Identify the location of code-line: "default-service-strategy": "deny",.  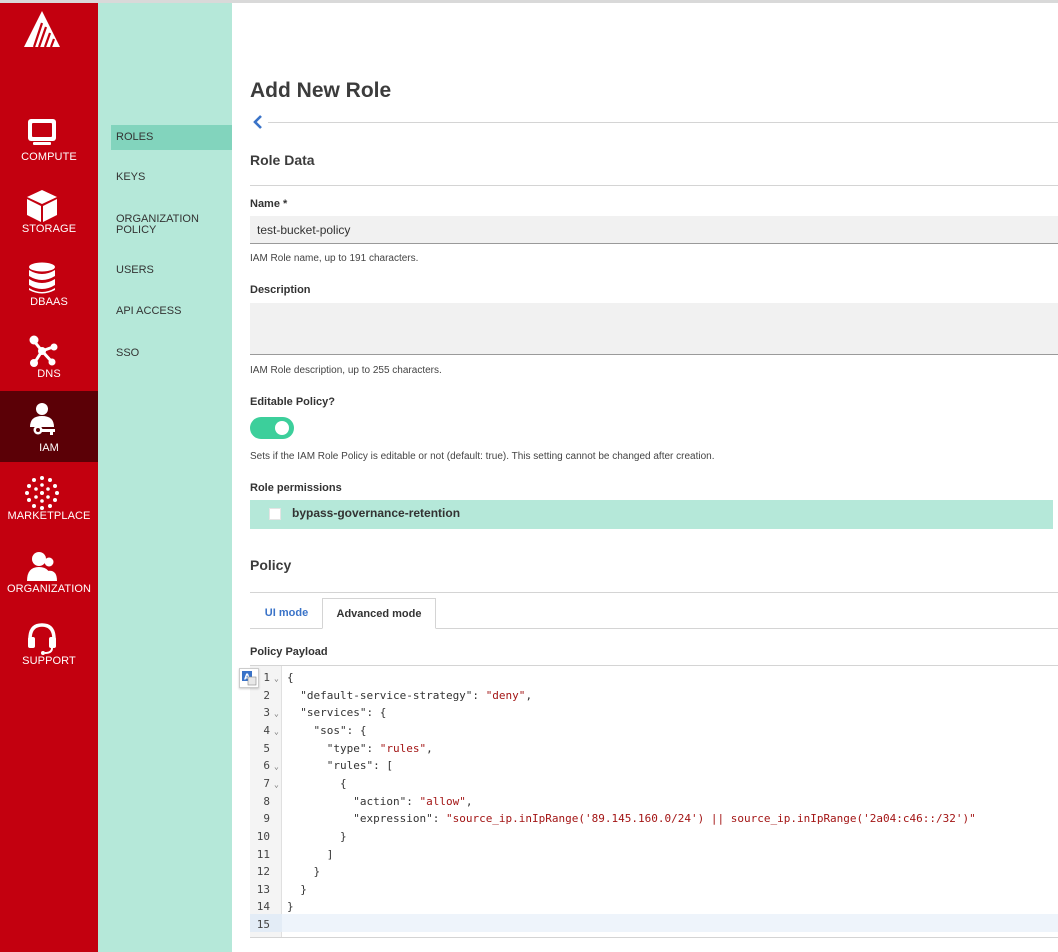
(409, 695).